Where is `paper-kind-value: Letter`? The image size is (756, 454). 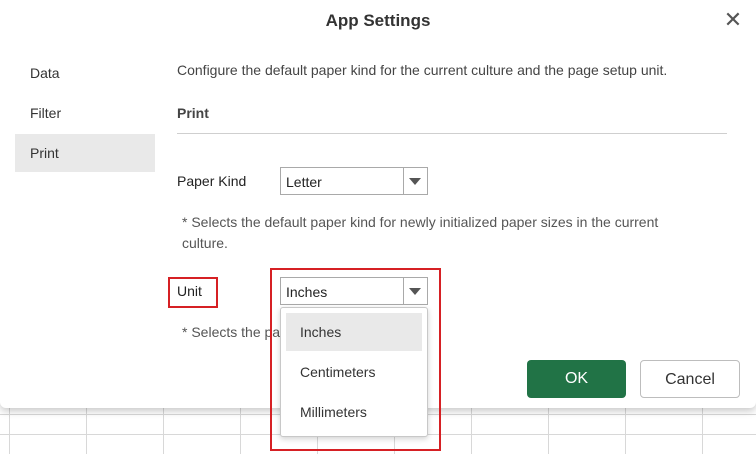
paper-kind-value: Letter is located at coordinates (304, 182).